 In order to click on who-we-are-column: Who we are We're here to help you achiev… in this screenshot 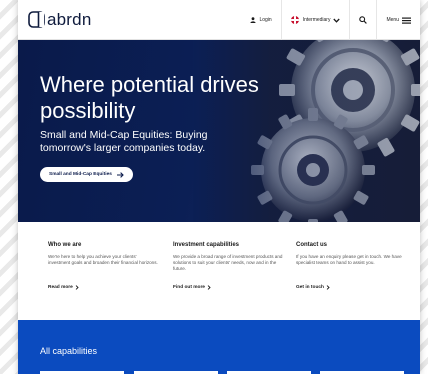, I will do `click(103, 266)`.